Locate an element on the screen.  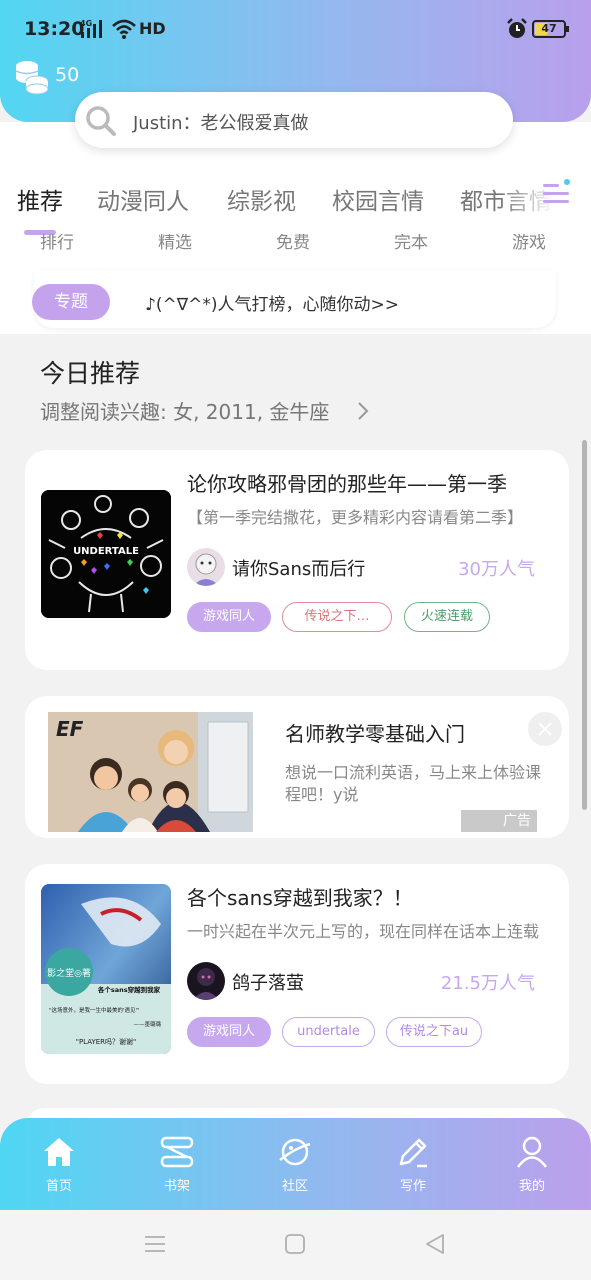
system-nav-bar is located at coordinates (295, 1245).